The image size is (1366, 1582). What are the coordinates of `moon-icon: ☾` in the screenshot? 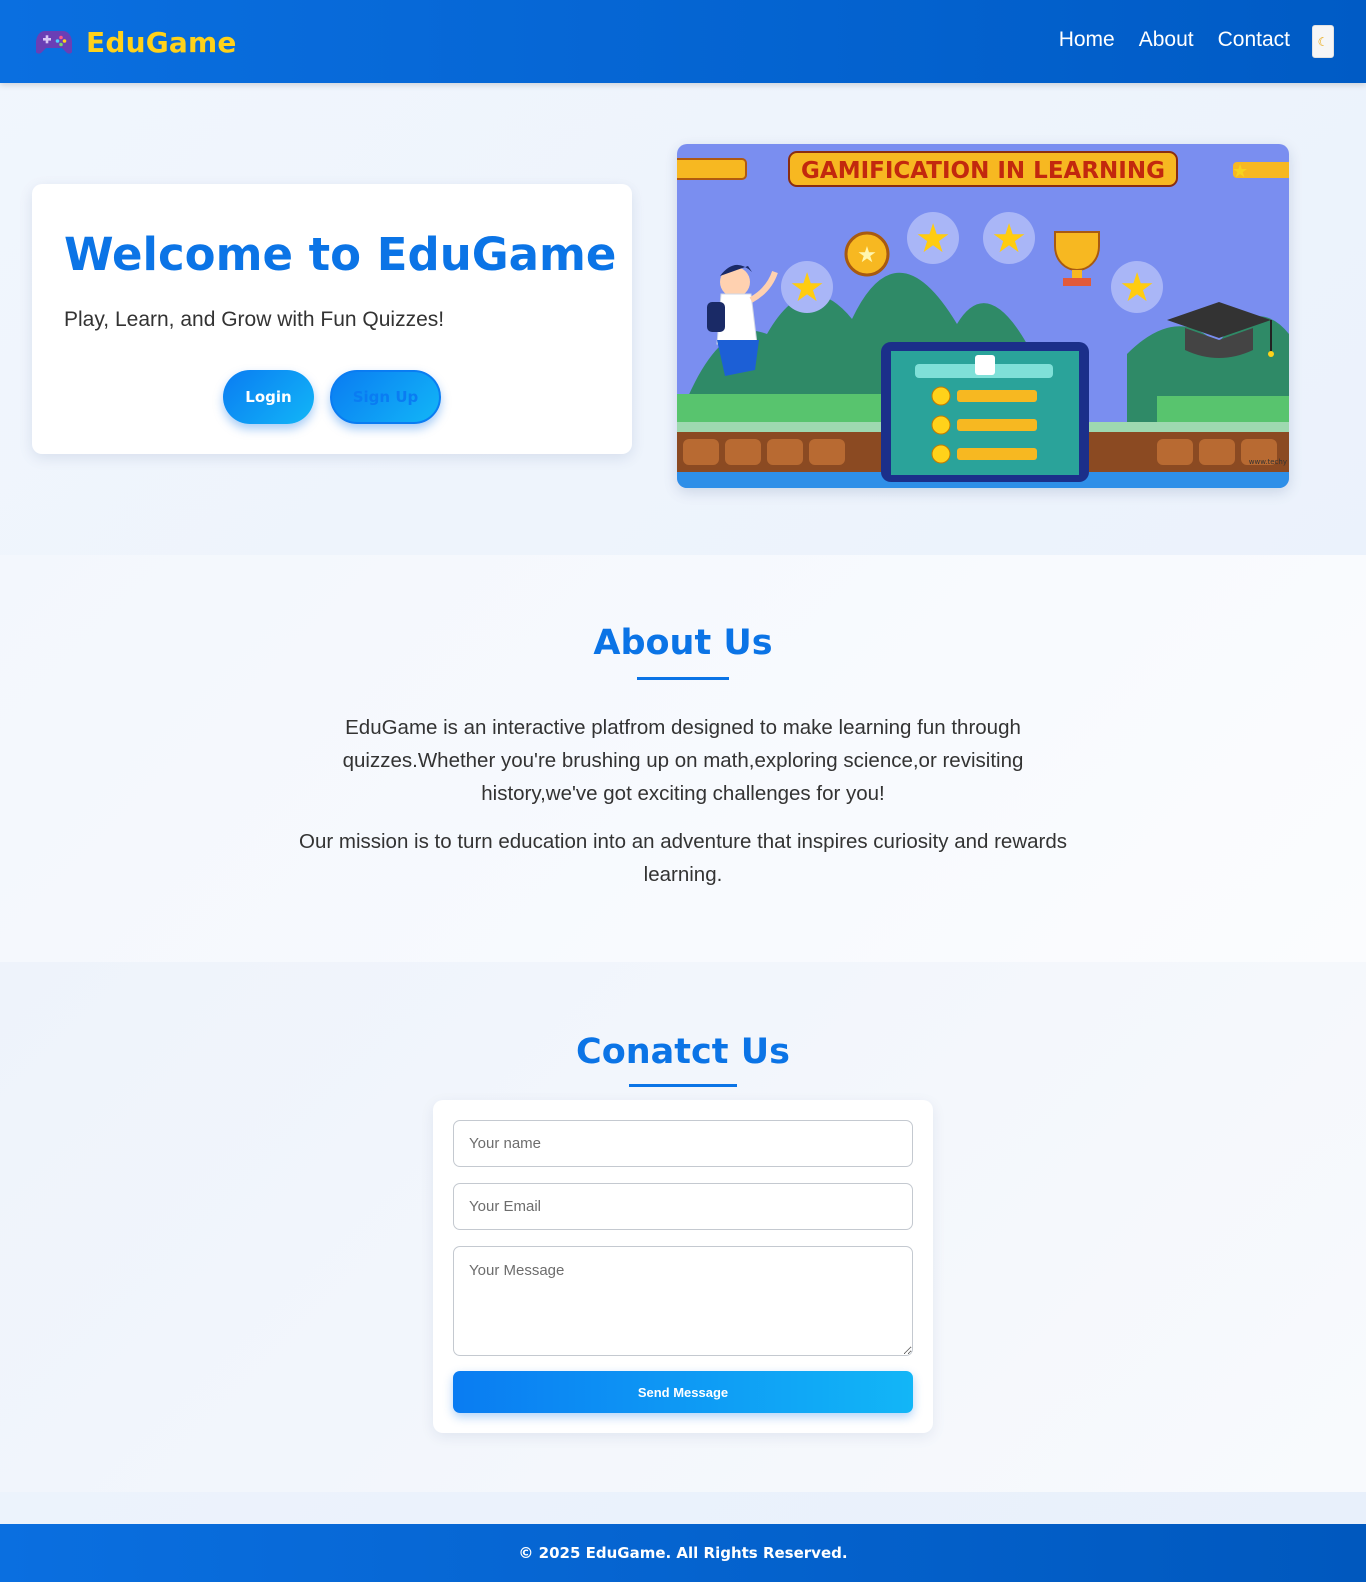 It's located at (1323, 41).